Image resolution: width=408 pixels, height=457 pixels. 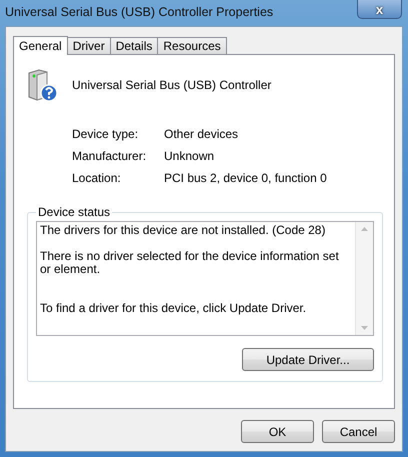 What do you see at coordinates (106, 134) in the screenshot?
I see `property-label: Device type:` at bounding box center [106, 134].